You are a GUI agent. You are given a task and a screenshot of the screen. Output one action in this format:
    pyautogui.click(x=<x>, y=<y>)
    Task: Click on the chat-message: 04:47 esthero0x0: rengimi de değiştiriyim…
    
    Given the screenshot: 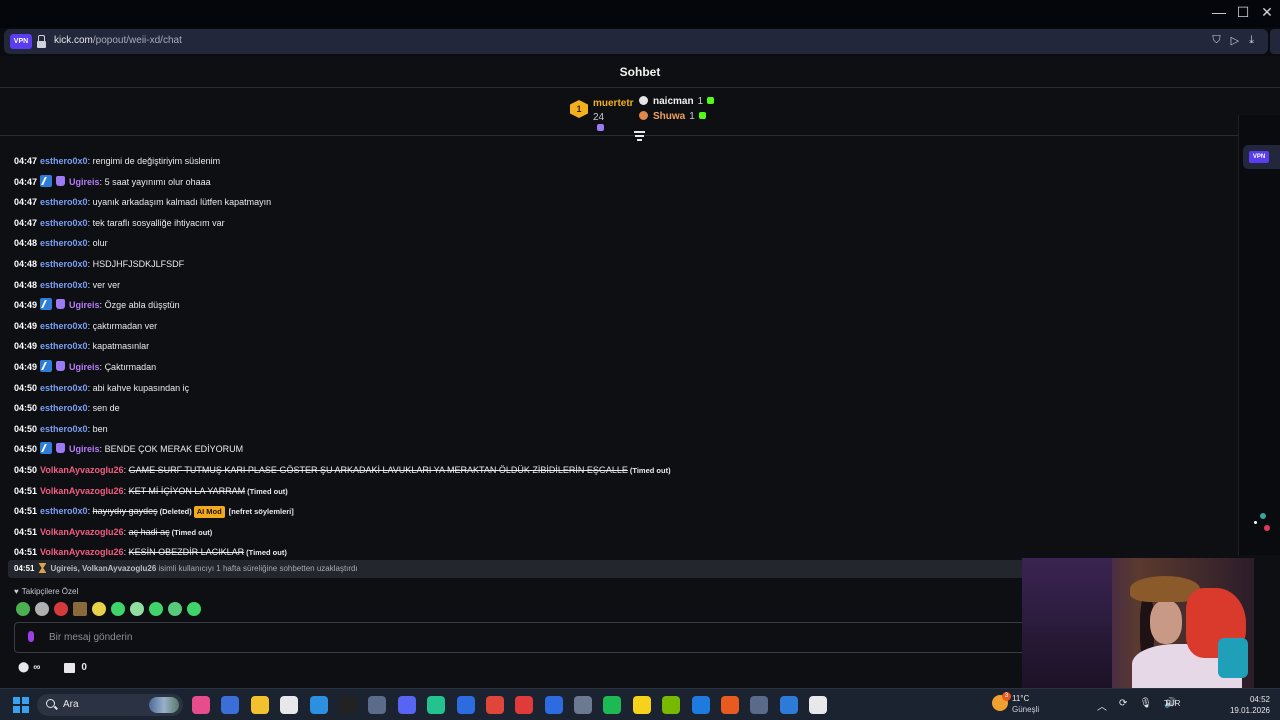 What is the action you would take?
    pyautogui.click(x=514, y=161)
    